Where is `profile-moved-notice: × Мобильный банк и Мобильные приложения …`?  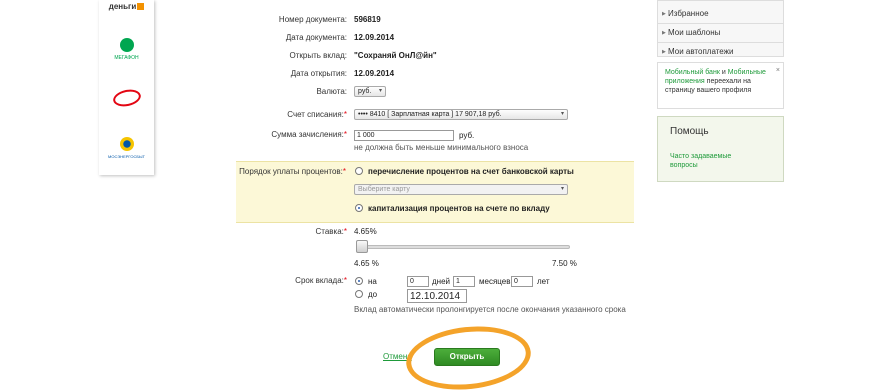
profile-moved-notice: × Мобильный банк и Мобильные приложения … is located at coordinates (720, 85).